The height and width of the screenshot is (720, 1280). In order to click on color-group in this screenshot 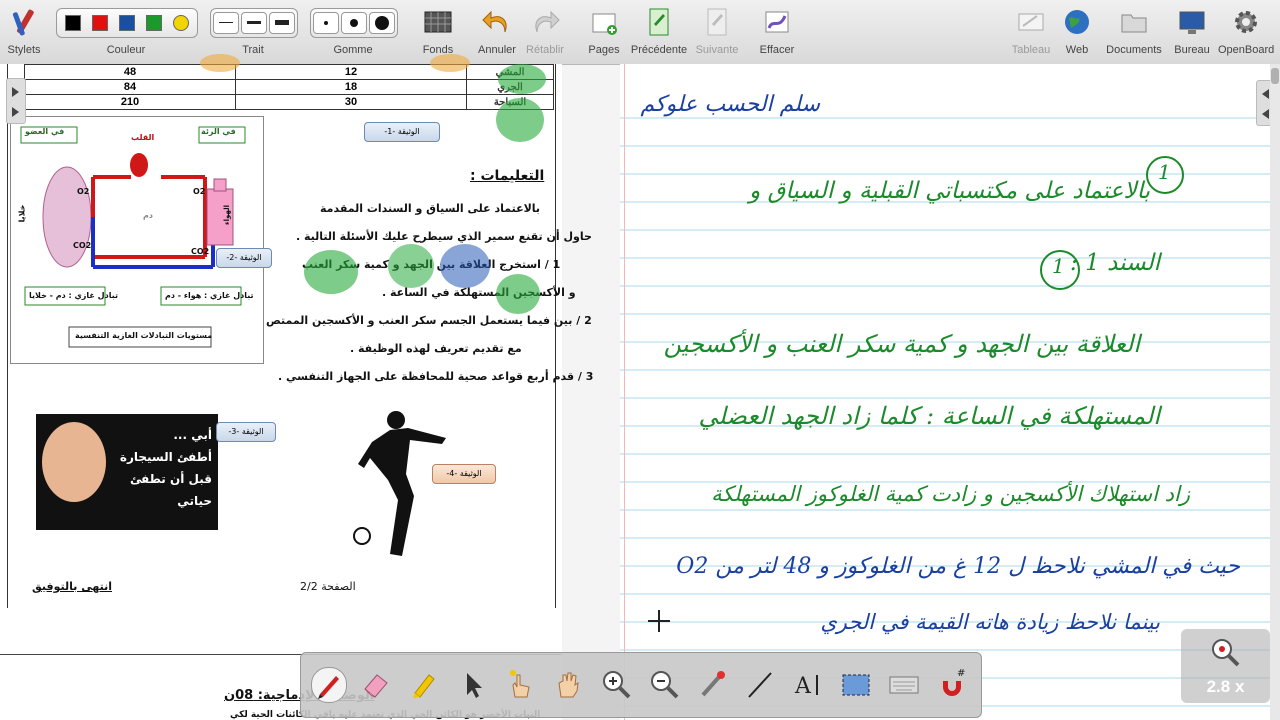, I will do `click(127, 23)`.